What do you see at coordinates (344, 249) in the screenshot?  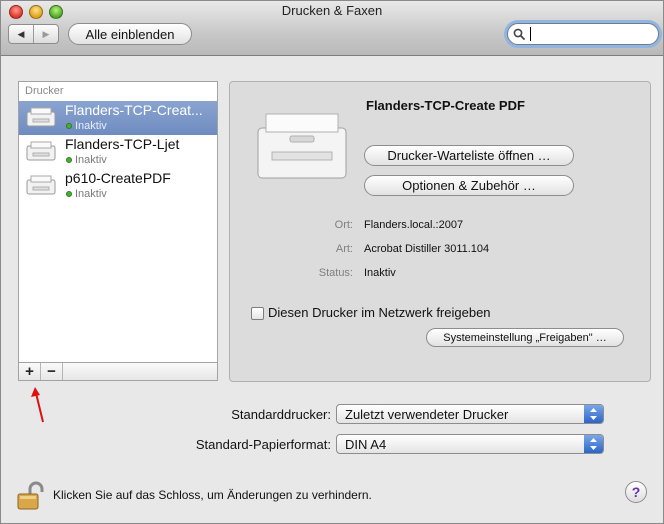 I see `kind-label: Art:` at bounding box center [344, 249].